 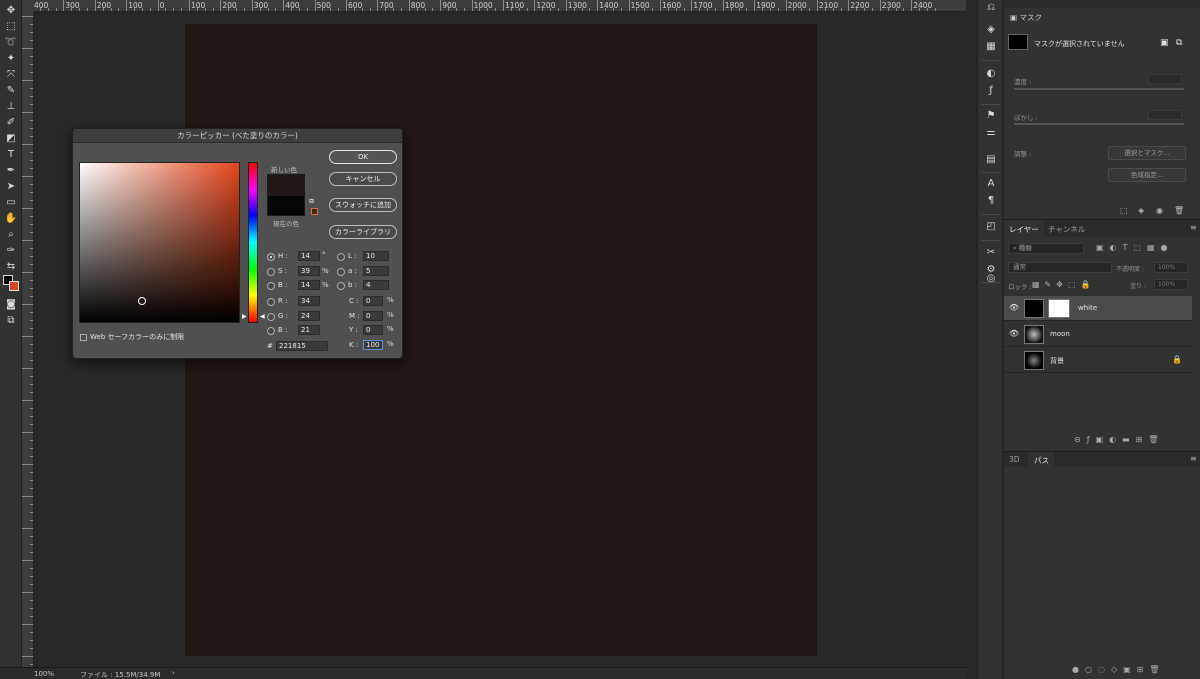 I want to click on add-to-swatches-button: スウォッチに追加, so click(x=363, y=205).